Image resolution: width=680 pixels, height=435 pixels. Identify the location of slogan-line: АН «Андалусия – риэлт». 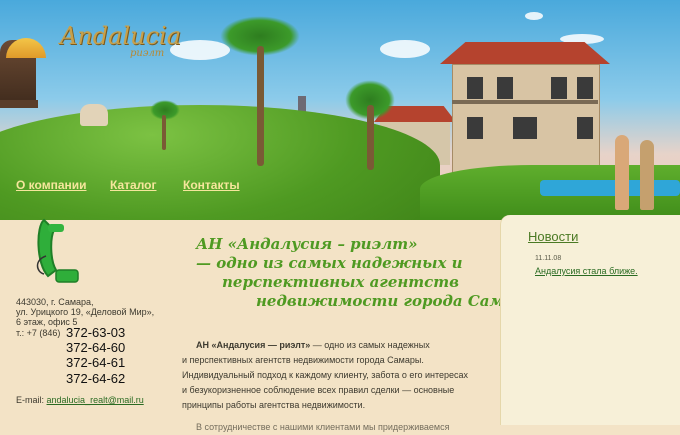
(307, 244).